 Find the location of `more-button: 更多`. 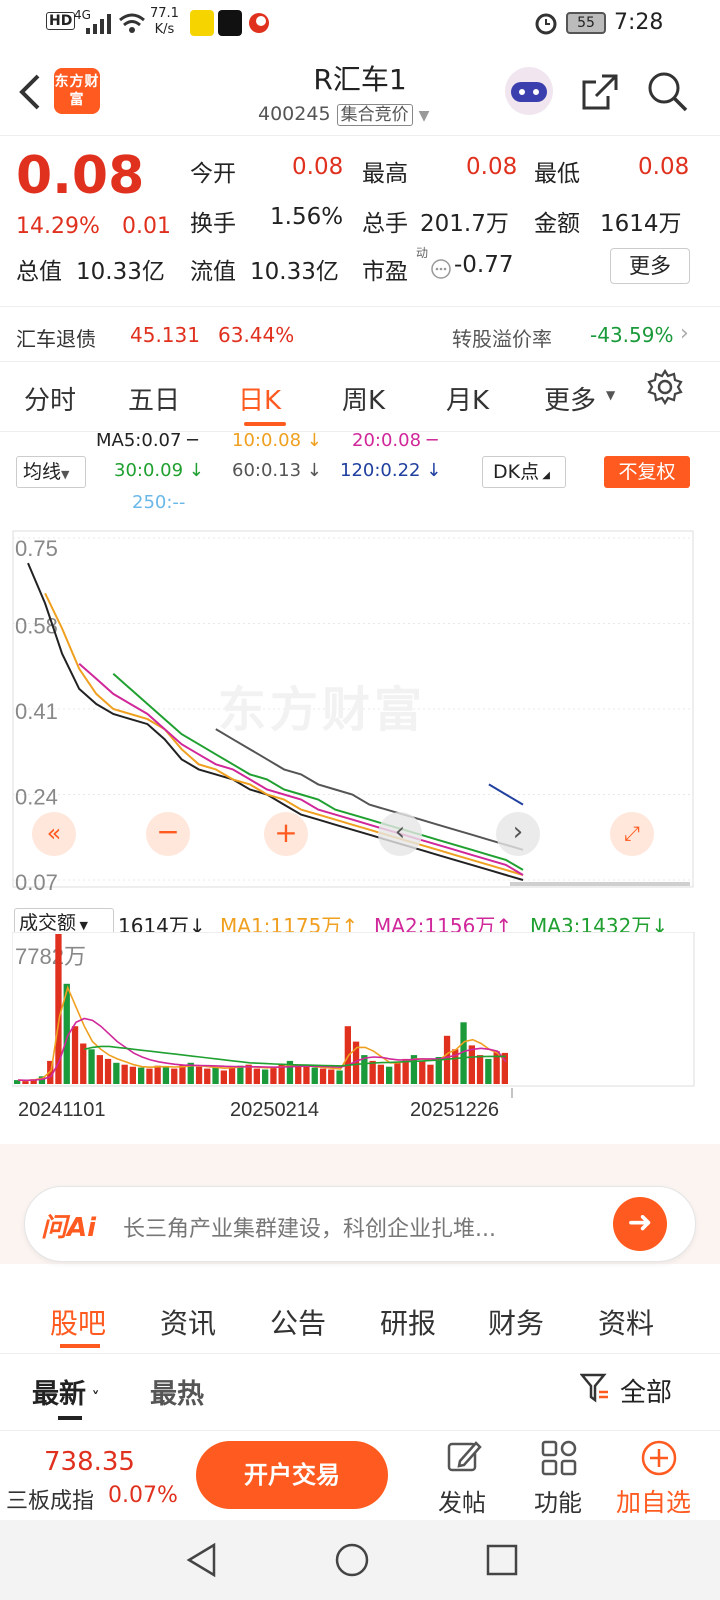

more-button: 更多 is located at coordinates (650, 266).